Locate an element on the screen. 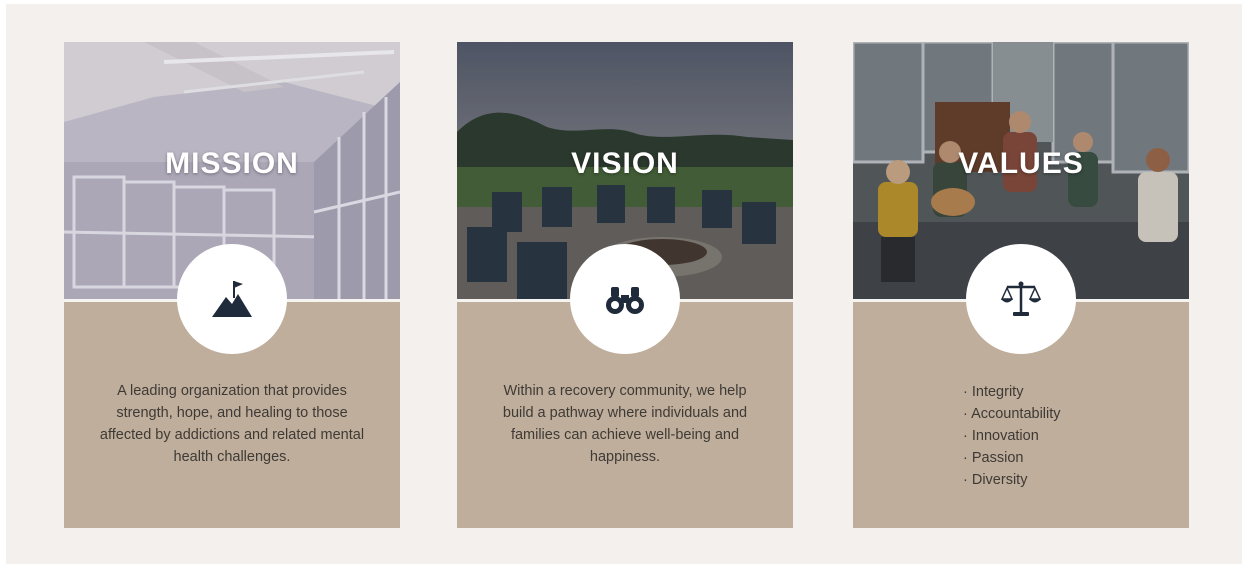 This screenshot has height=568, width=1247. mountain-flag-icon is located at coordinates (232, 299).